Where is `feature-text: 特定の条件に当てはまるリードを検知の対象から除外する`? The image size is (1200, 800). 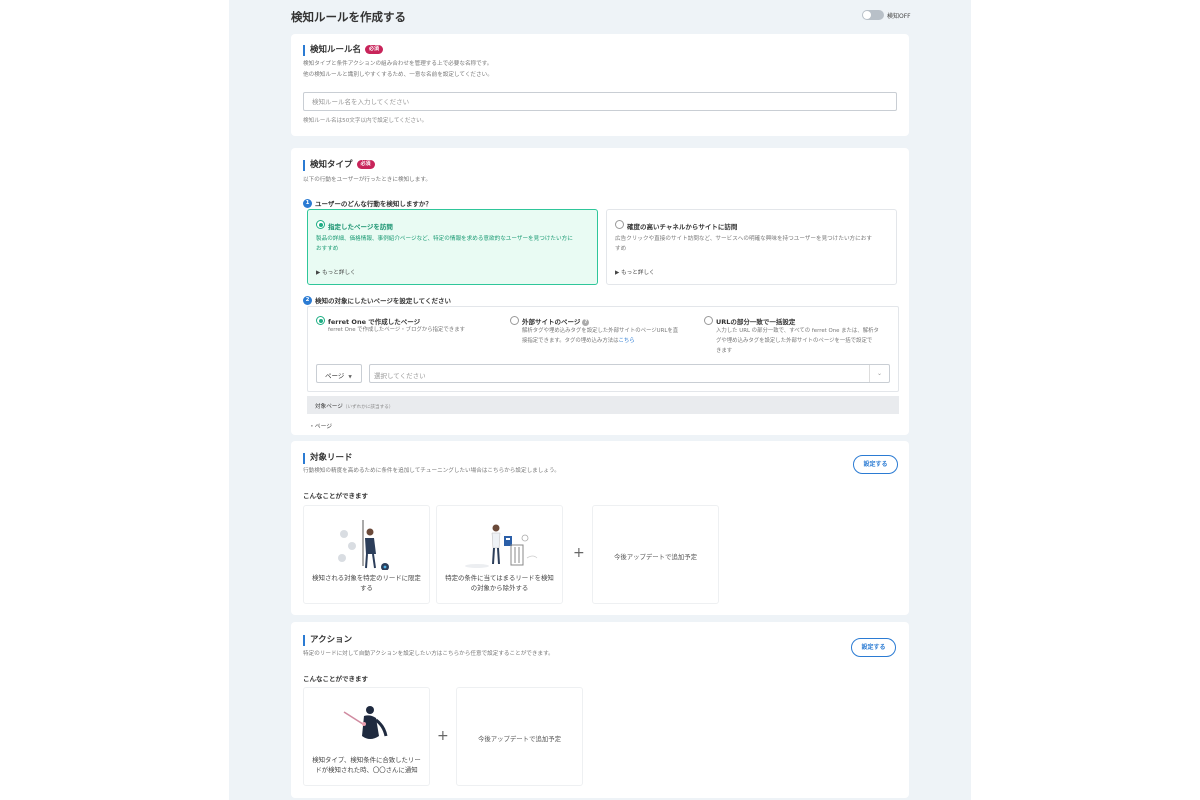
feature-text: 特定の条件に当てはまるリードを検知の対象から除外する is located at coordinates (499, 583).